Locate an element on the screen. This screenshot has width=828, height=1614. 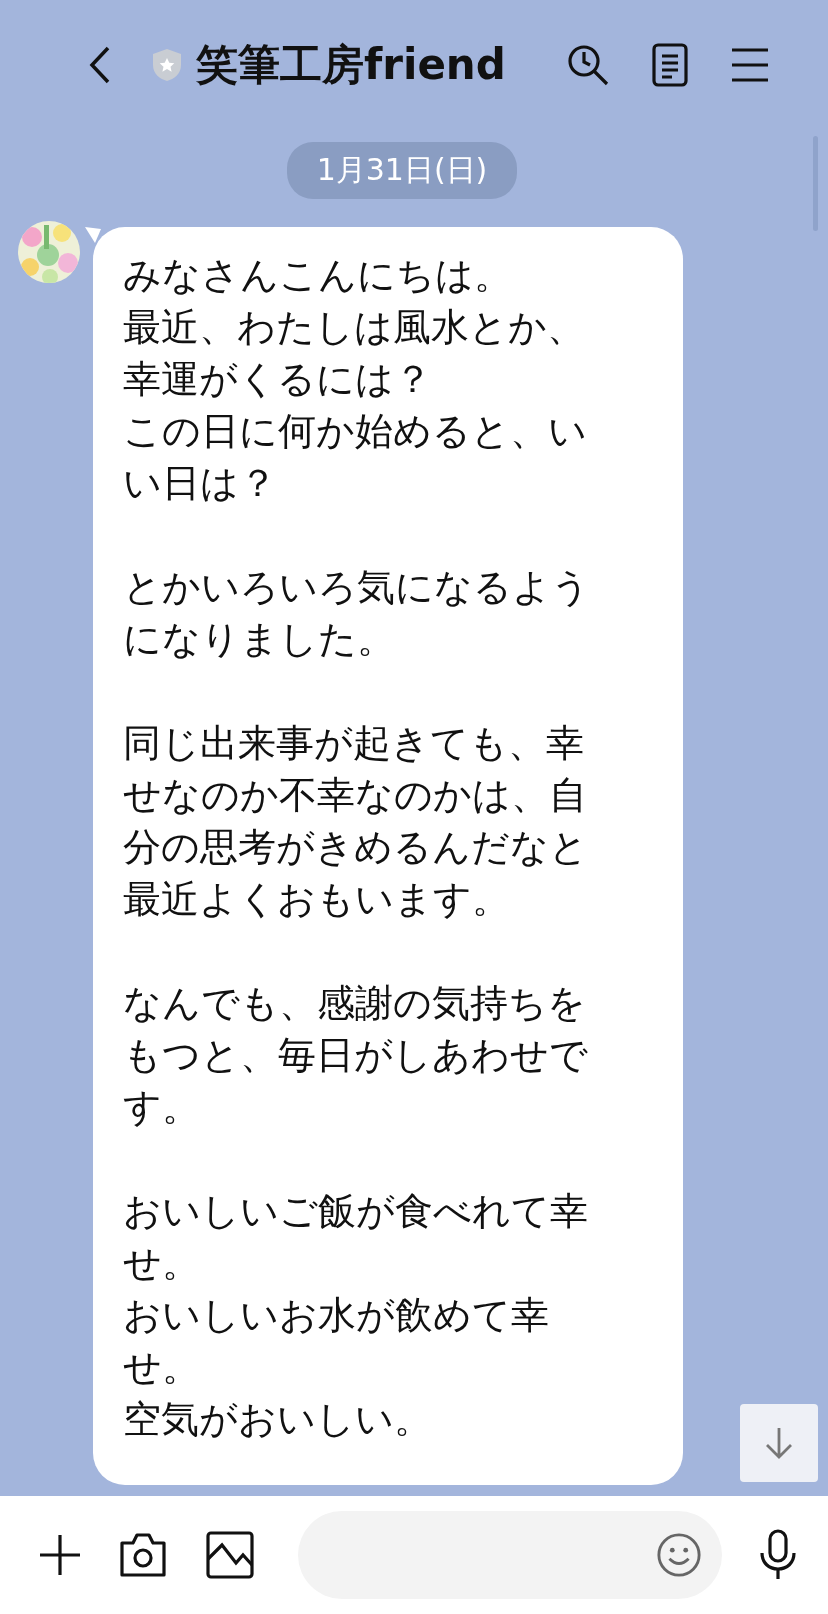
scroll-down-button is located at coordinates (779, 1443).